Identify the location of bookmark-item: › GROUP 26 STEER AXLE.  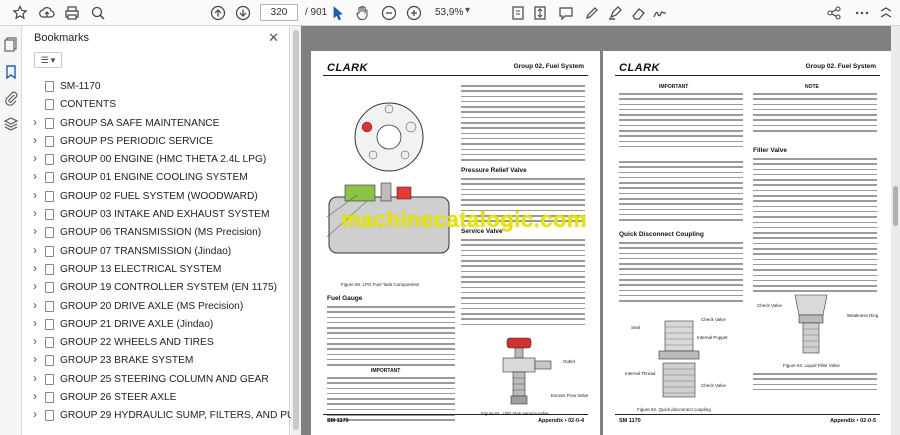
(156, 398).